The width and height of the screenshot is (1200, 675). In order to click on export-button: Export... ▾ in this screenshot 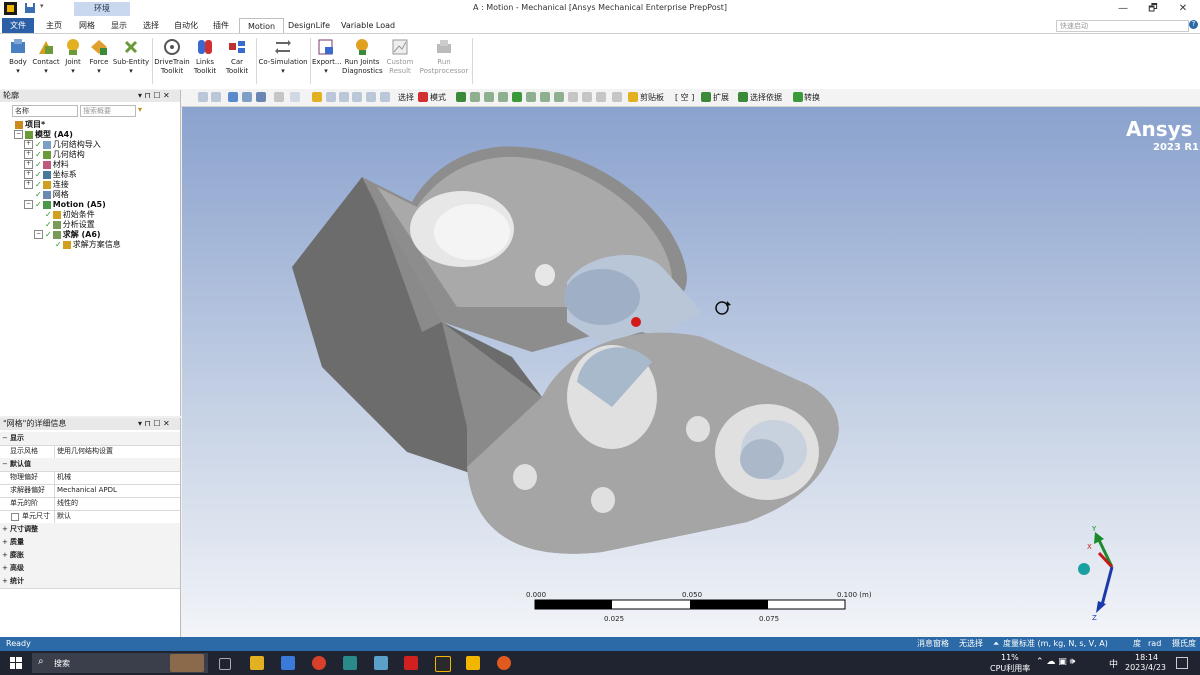, I will do `click(327, 62)`.